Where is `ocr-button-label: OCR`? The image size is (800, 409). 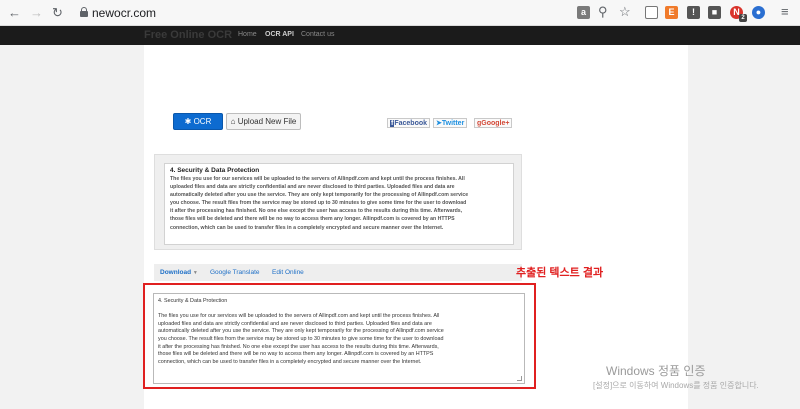
ocr-button-label: OCR is located at coordinates (202, 121).